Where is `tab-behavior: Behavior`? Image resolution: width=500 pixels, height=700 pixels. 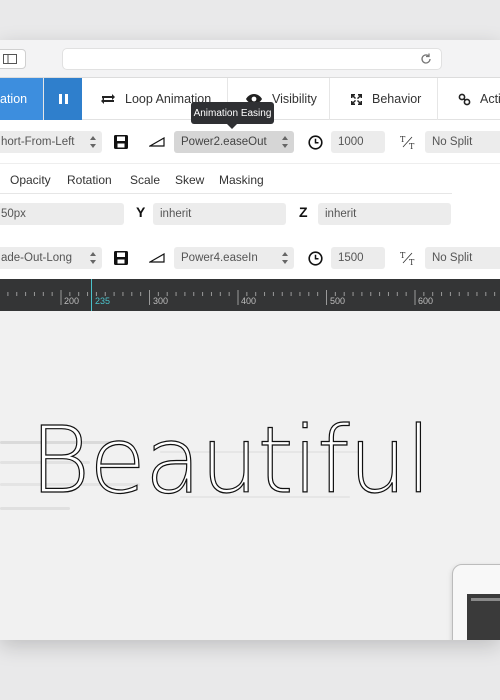 tab-behavior: Behavior is located at coordinates (384, 99).